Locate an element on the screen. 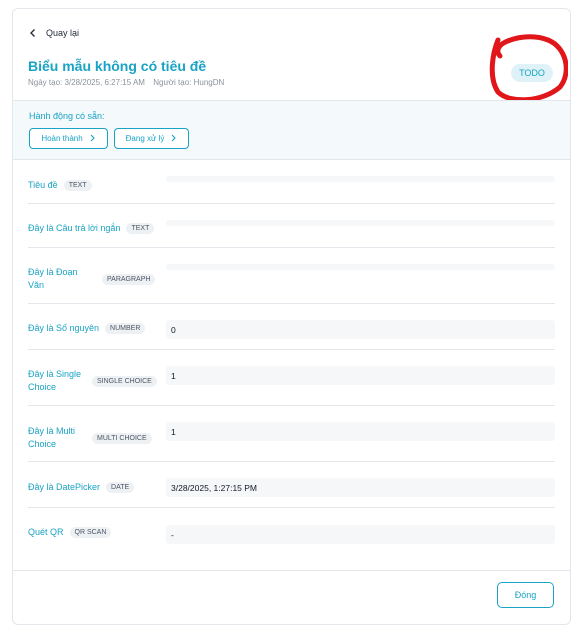  field-label: Quét QR is located at coordinates (46, 532).